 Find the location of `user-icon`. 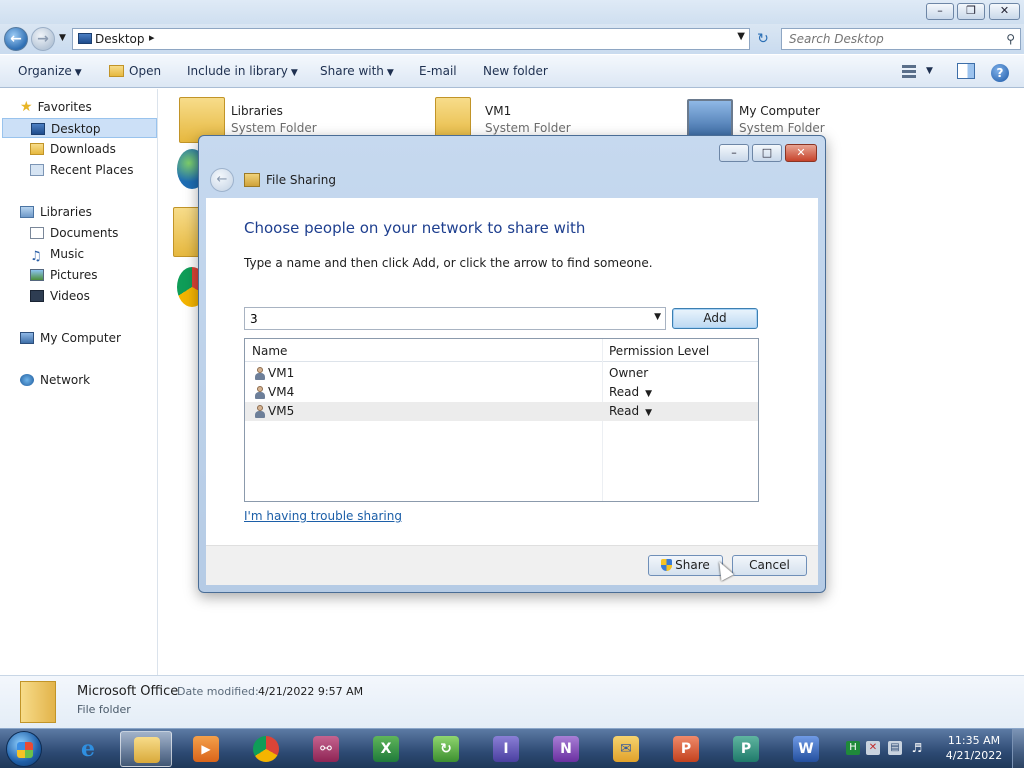

user-icon is located at coordinates (260, 373).